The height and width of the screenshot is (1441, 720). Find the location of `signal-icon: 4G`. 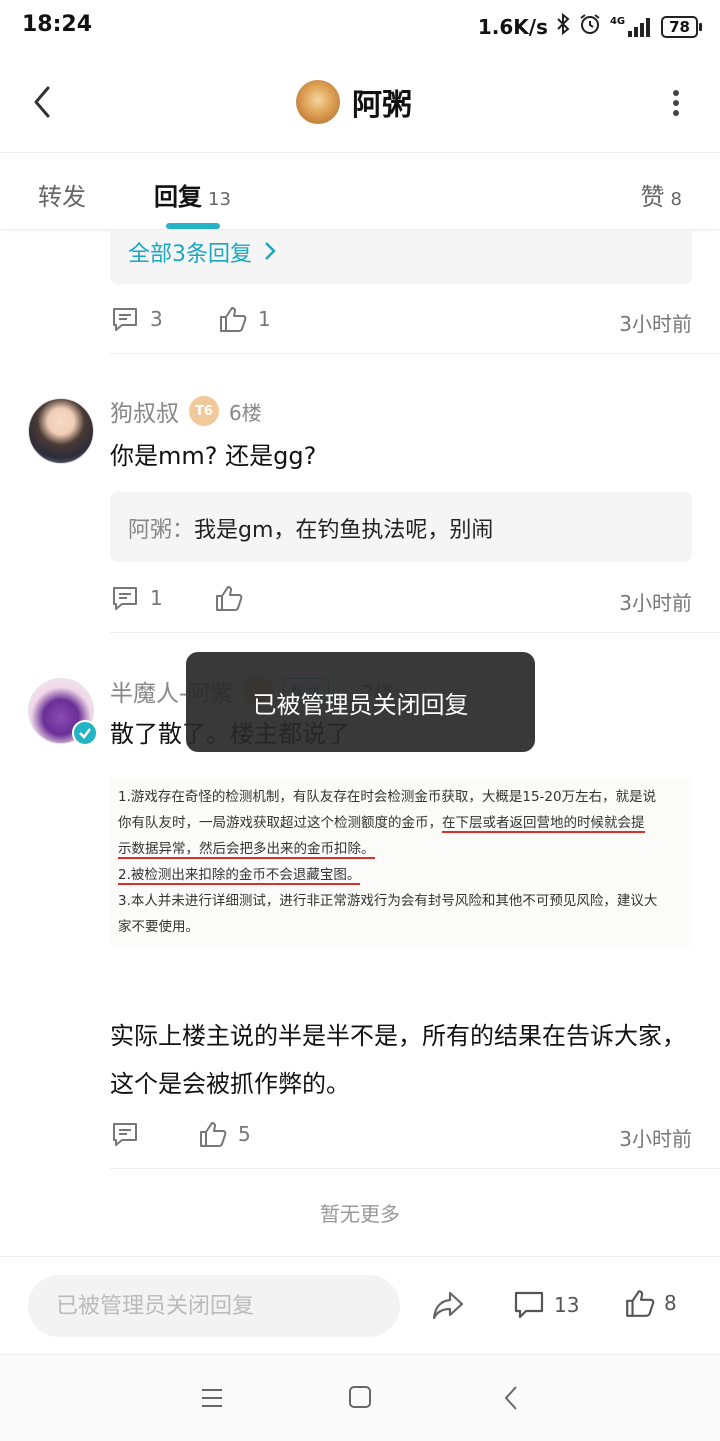

signal-icon: 4G is located at coordinates (631, 26).